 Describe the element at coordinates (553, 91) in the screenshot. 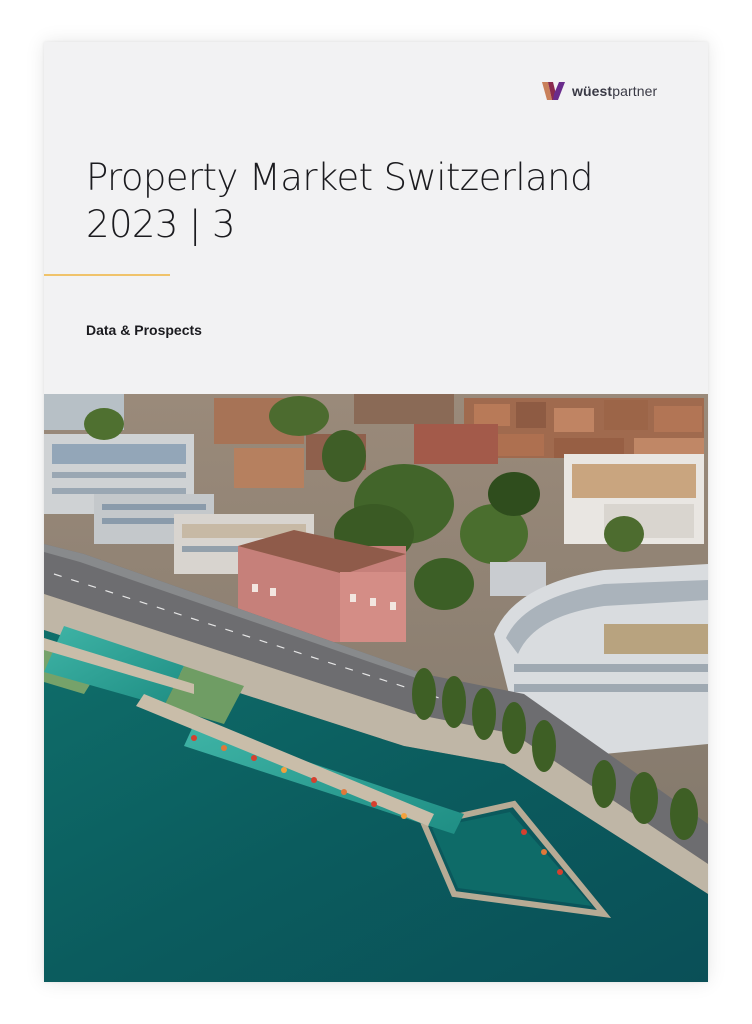

I see `wuest-partner-logo-mark-icon` at that location.